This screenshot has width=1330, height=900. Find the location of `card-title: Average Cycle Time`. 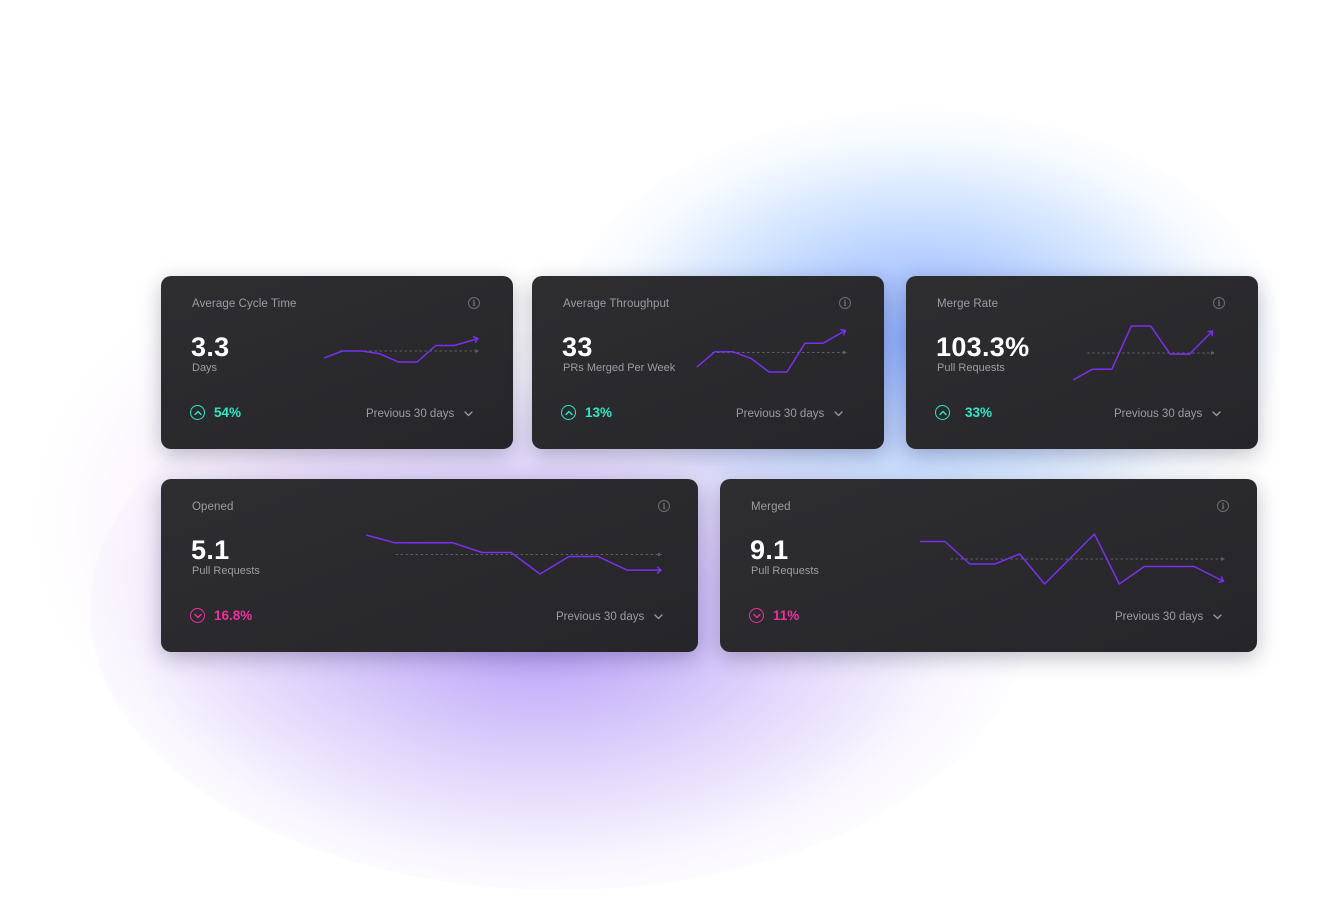

card-title: Average Cycle Time is located at coordinates (244, 304).